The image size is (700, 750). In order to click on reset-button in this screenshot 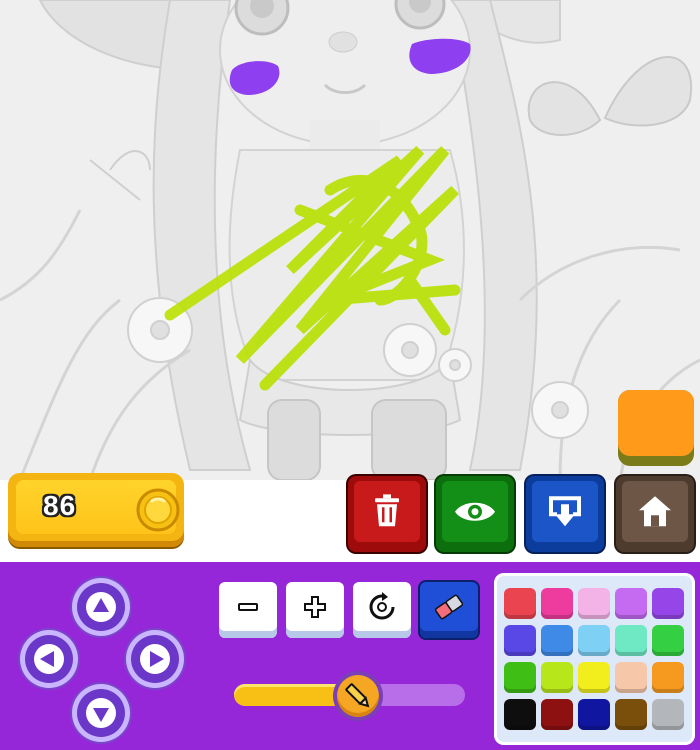, I will do `click(382, 610)`.